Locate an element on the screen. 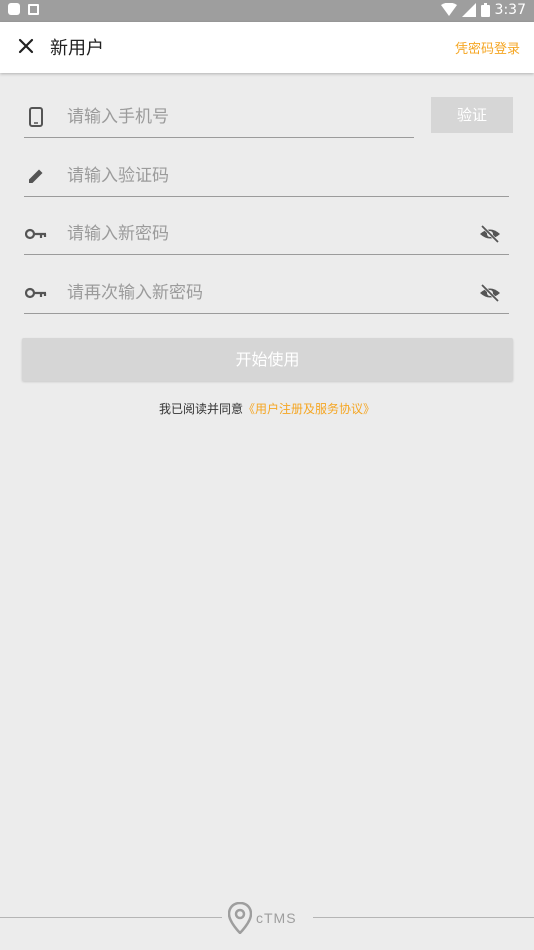 The height and width of the screenshot is (950, 534). agreement-prefix: 我已阅读并同意 is located at coordinates (200, 409).